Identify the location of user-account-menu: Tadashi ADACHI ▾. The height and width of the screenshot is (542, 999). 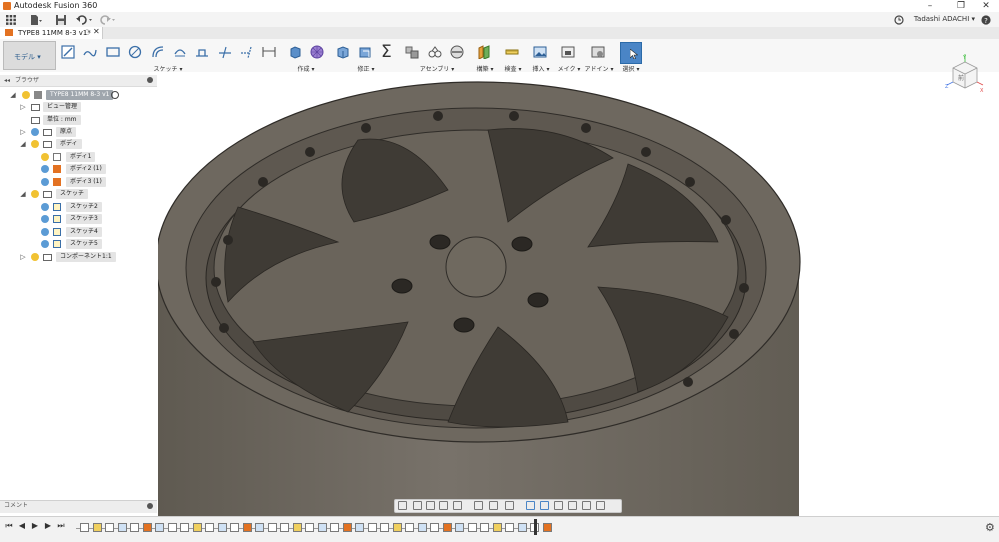
(944, 19).